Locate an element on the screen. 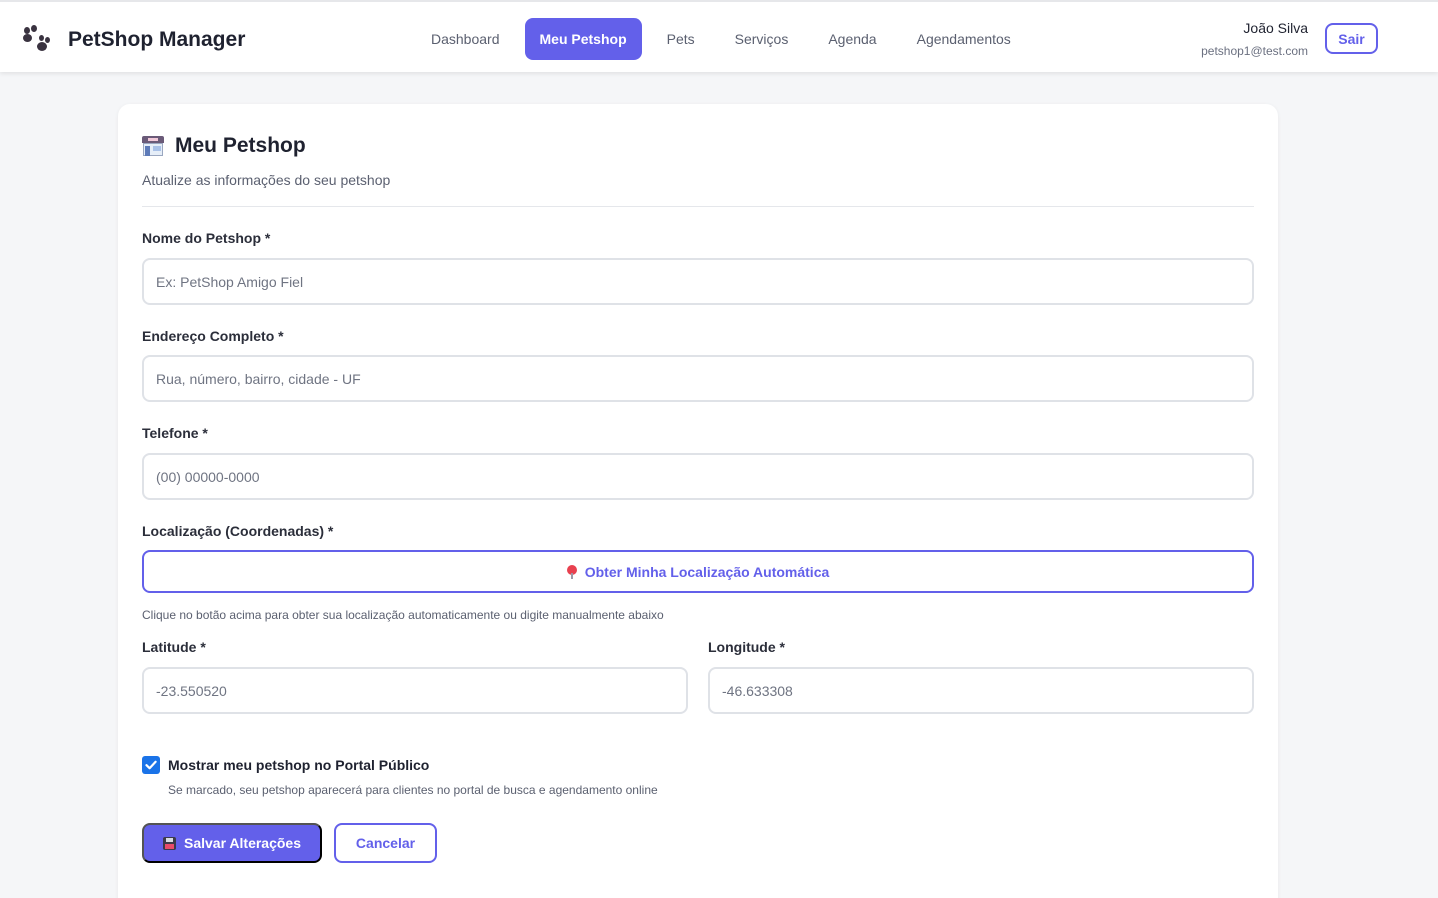 This screenshot has width=1438, height=898. divider is located at coordinates (698, 206).